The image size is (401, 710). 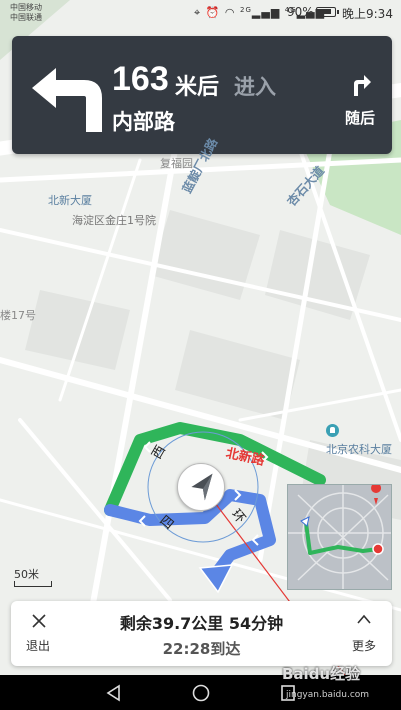 I want to click on watermark-sub: jingyan.baidu.com, so click(x=328, y=695).